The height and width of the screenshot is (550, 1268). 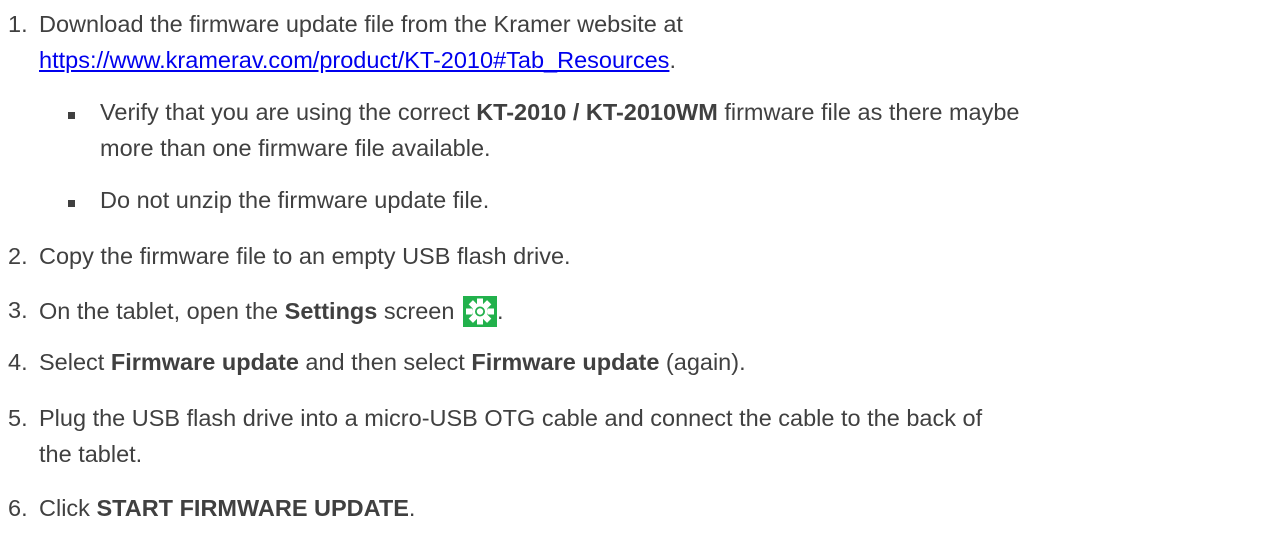 What do you see at coordinates (18, 508) in the screenshot?
I see `step-number: 6.` at bounding box center [18, 508].